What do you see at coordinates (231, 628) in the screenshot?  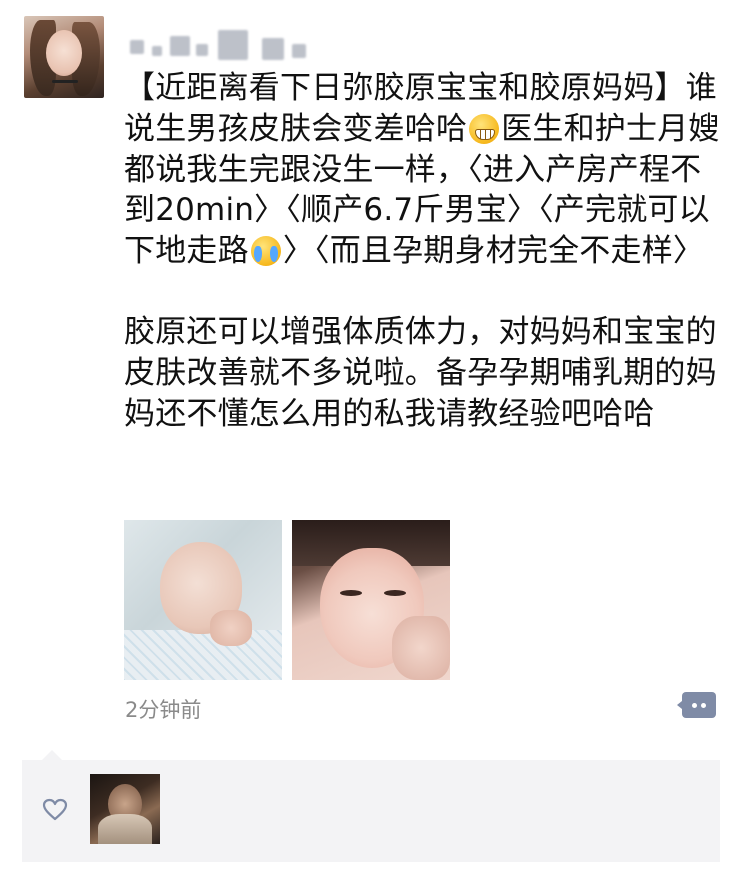 I see `baby-hand` at bounding box center [231, 628].